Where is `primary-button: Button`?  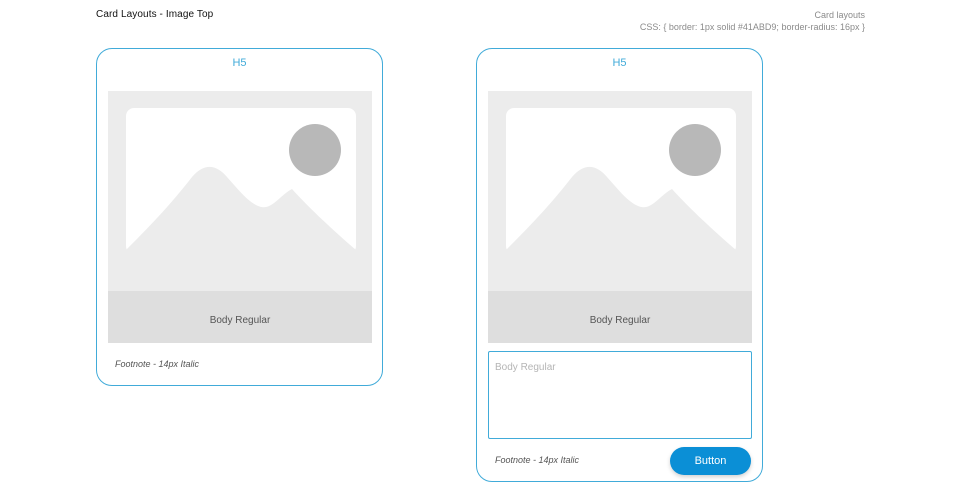 primary-button: Button is located at coordinates (710, 461).